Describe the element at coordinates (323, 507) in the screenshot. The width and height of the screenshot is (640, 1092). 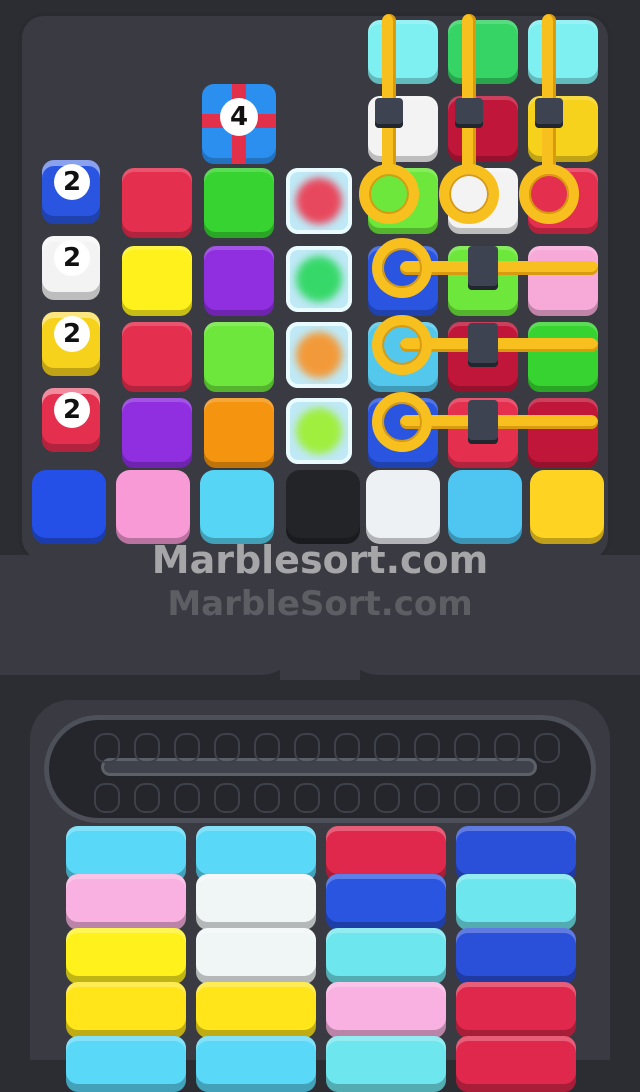
I see `pop-empty` at that location.